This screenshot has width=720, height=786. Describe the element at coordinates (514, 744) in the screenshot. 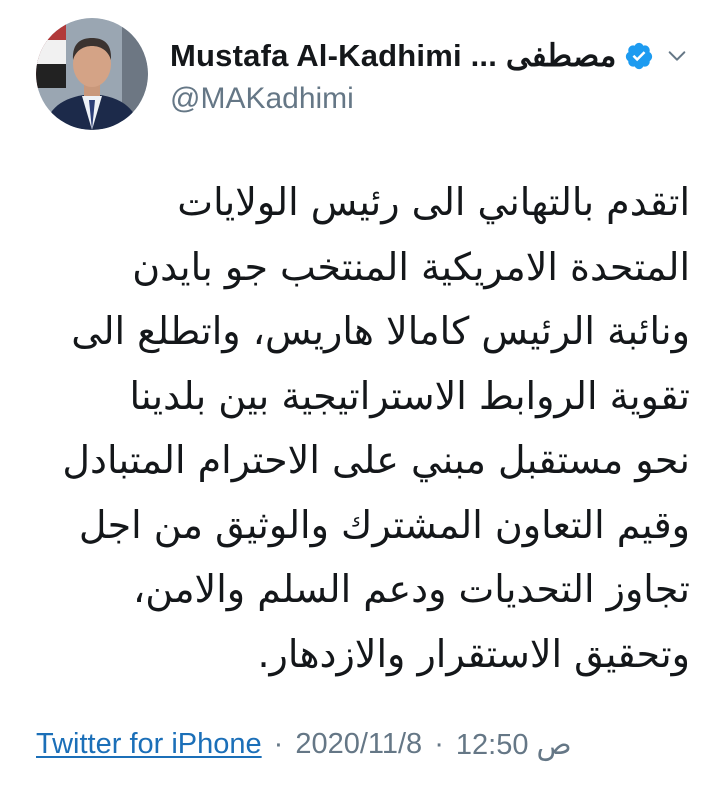

I see `tweet-time: 12:50 ص` at that location.